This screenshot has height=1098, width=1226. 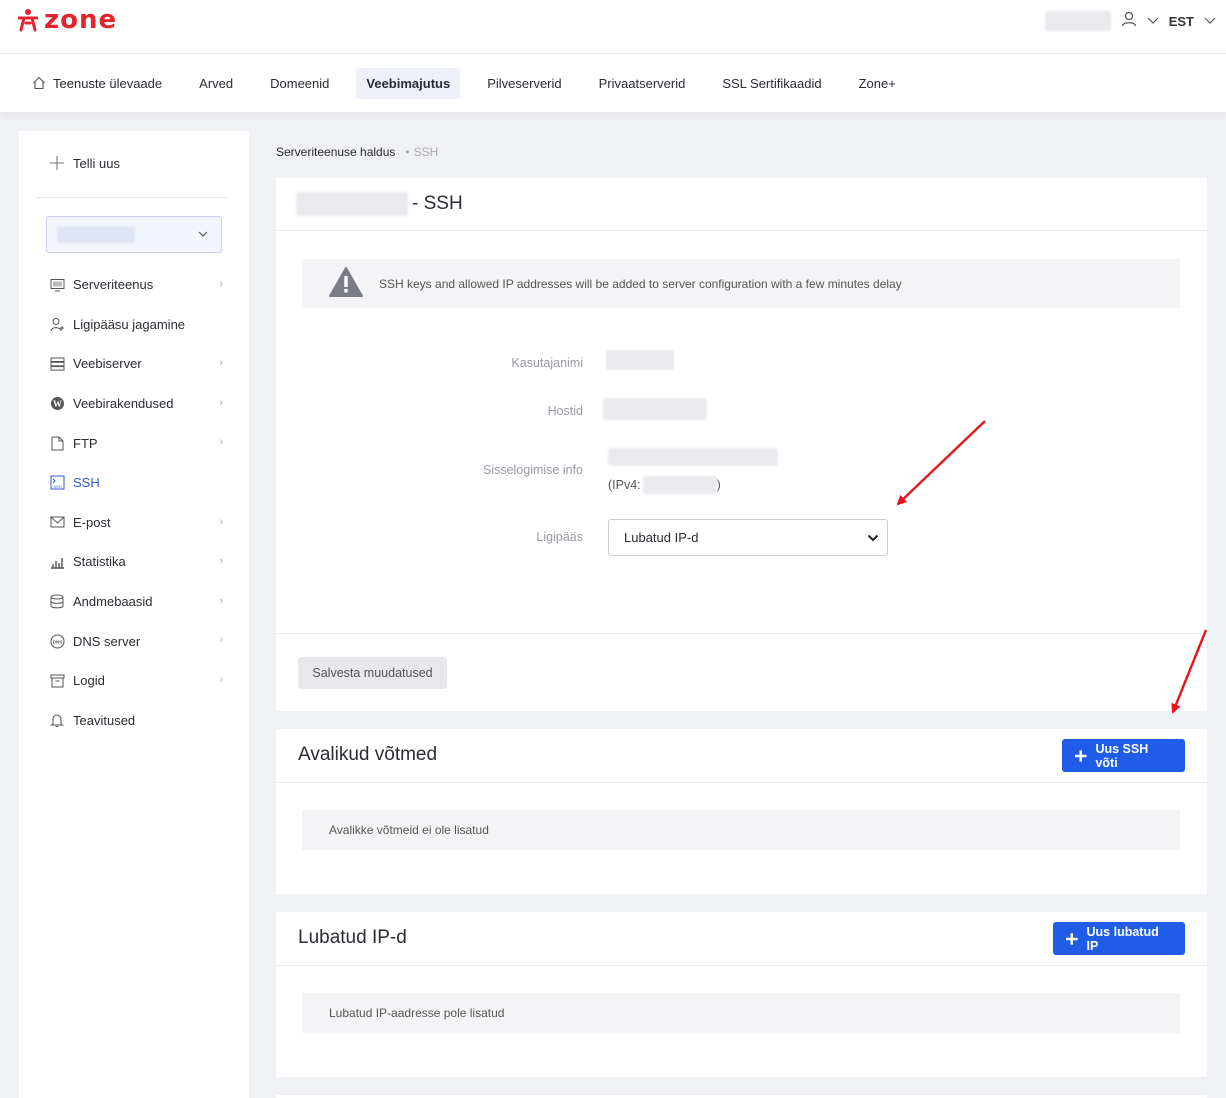 What do you see at coordinates (123, 404) in the screenshot?
I see `sidebar-item-label: Veebirakendused` at bounding box center [123, 404].